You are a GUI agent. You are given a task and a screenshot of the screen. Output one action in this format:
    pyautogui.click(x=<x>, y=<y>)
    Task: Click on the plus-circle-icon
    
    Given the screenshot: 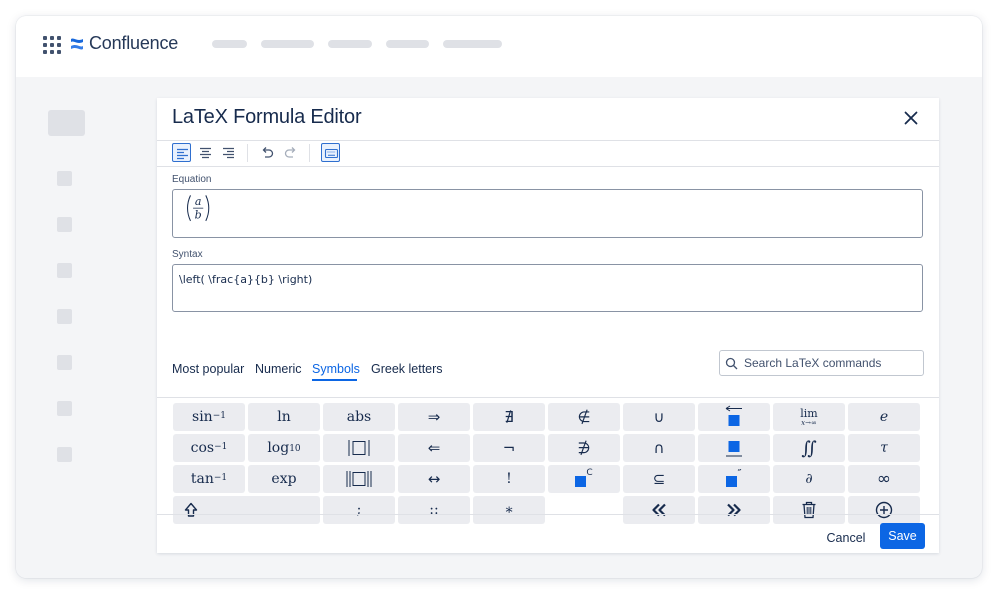 What is the action you would take?
    pyautogui.click(x=884, y=510)
    